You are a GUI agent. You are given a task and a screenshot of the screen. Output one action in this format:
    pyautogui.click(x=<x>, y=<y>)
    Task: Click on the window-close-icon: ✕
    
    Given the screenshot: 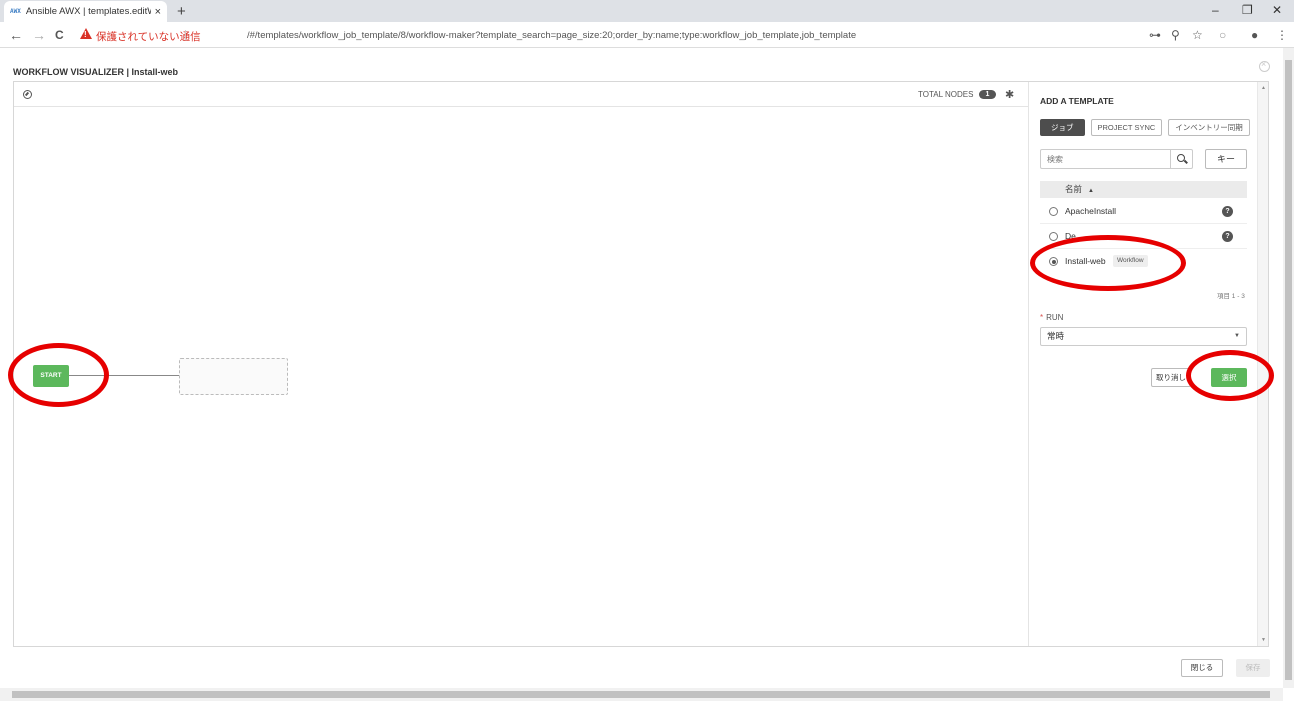 What is the action you would take?
    pyautogui.click(x=1277, y=10)
    